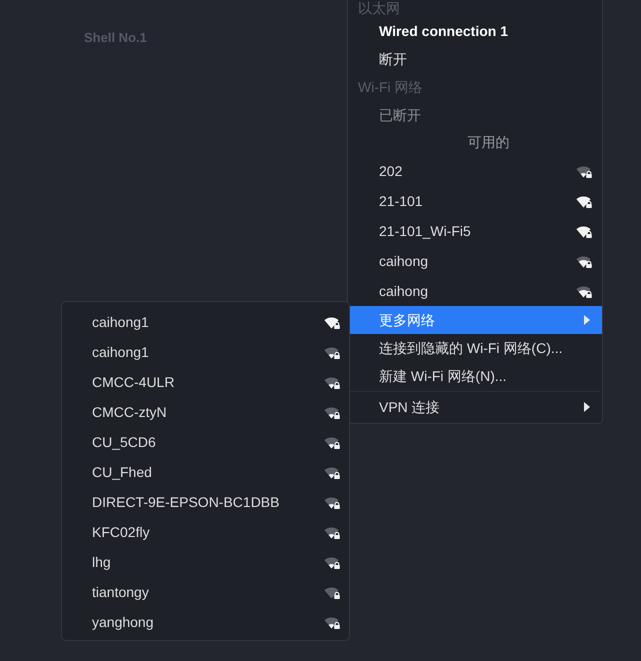 The image size is (641, 661). I want to click on network-item: lhg, so click(205, 562).